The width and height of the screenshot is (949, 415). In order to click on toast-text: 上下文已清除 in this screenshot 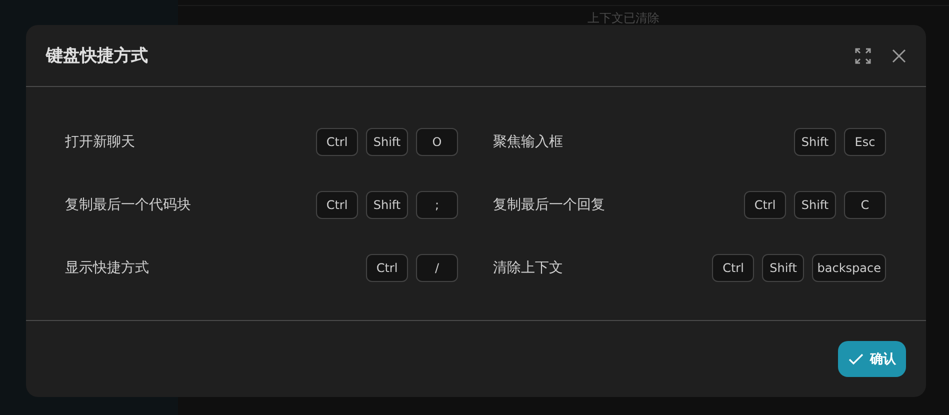, I will do `click(624, 18)`.